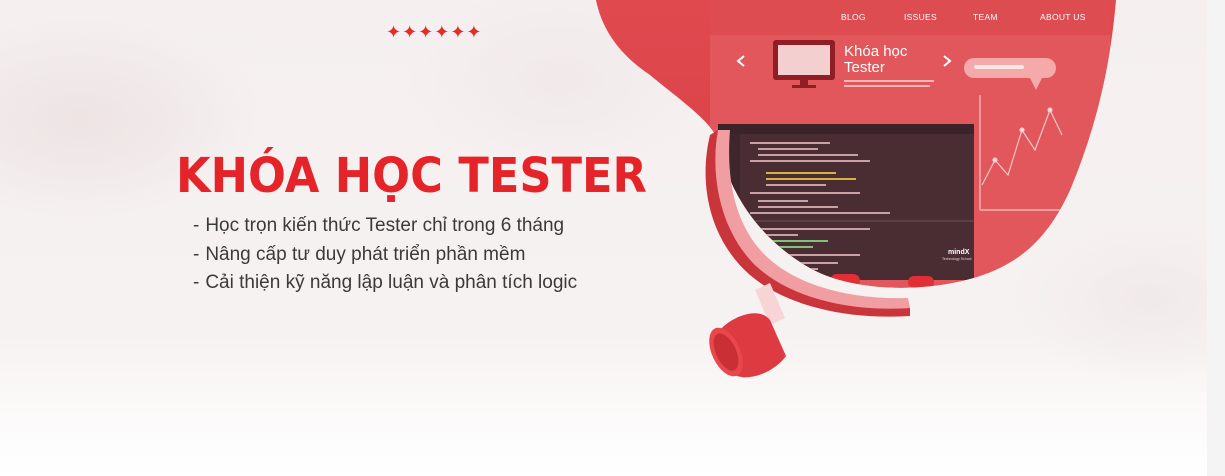 The height and width of the screenshot is (476, 1225). Describe the element at coordinates (959, 252) in the screenshot. I see `mindx-watermark: mindX` at that location.